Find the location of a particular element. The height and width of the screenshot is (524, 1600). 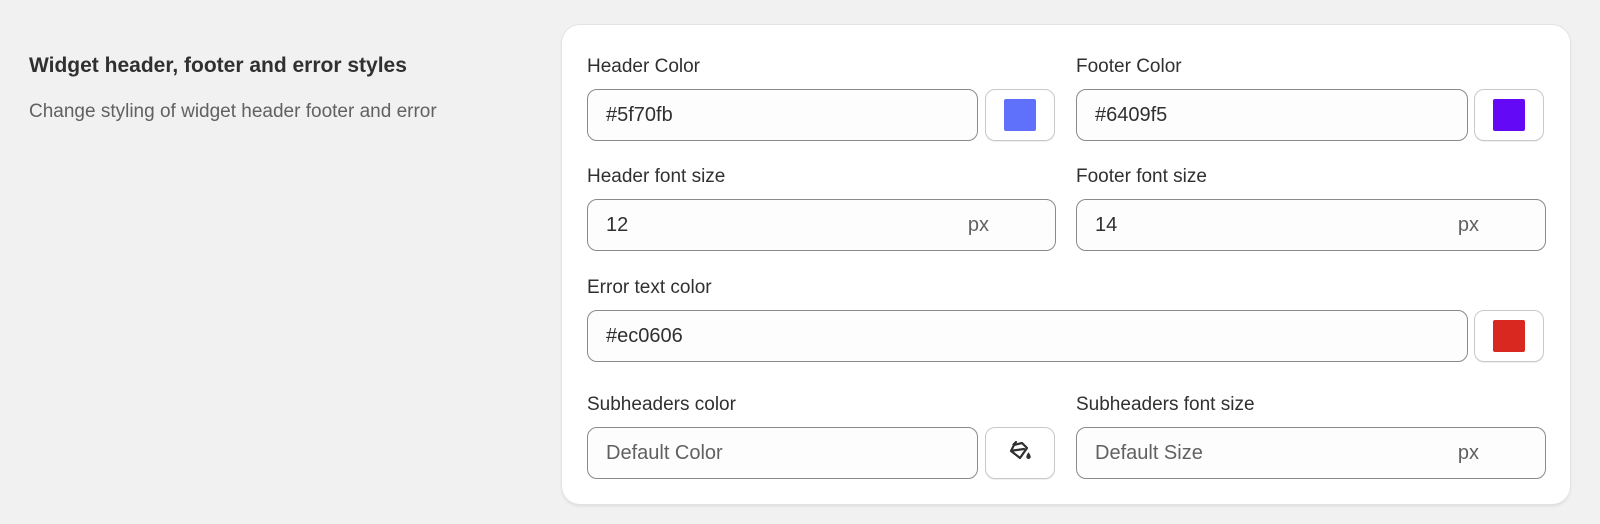

footer-font-size-unit: px is located at coordinates (1468, 224).